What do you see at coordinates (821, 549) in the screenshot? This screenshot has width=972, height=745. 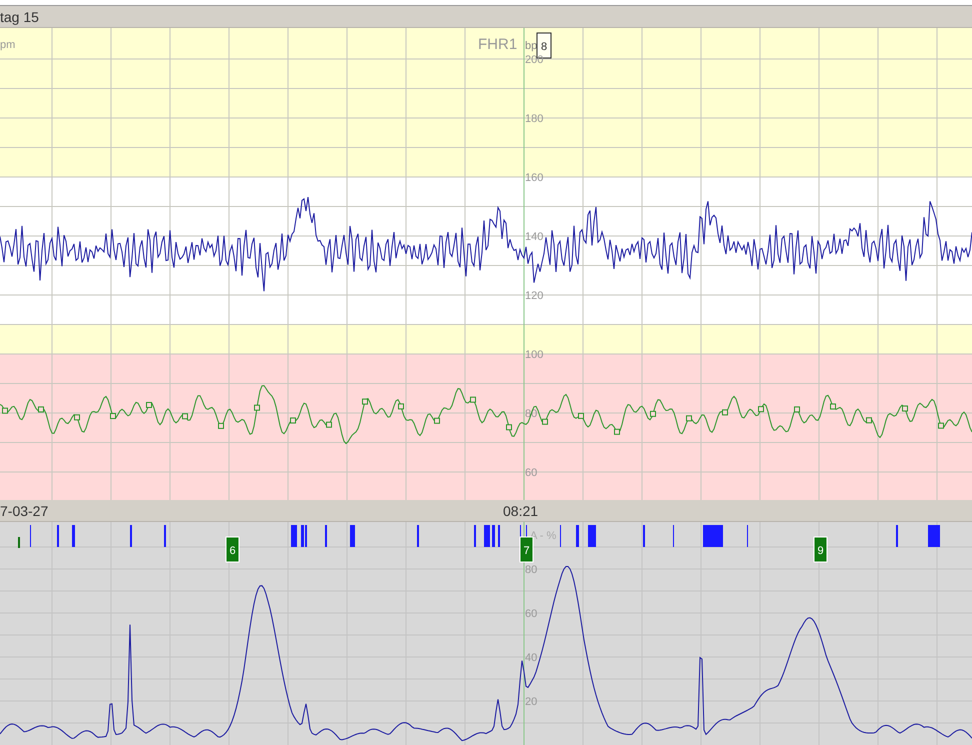 I see `event-marker: 9` at bounding box center [821, 549].